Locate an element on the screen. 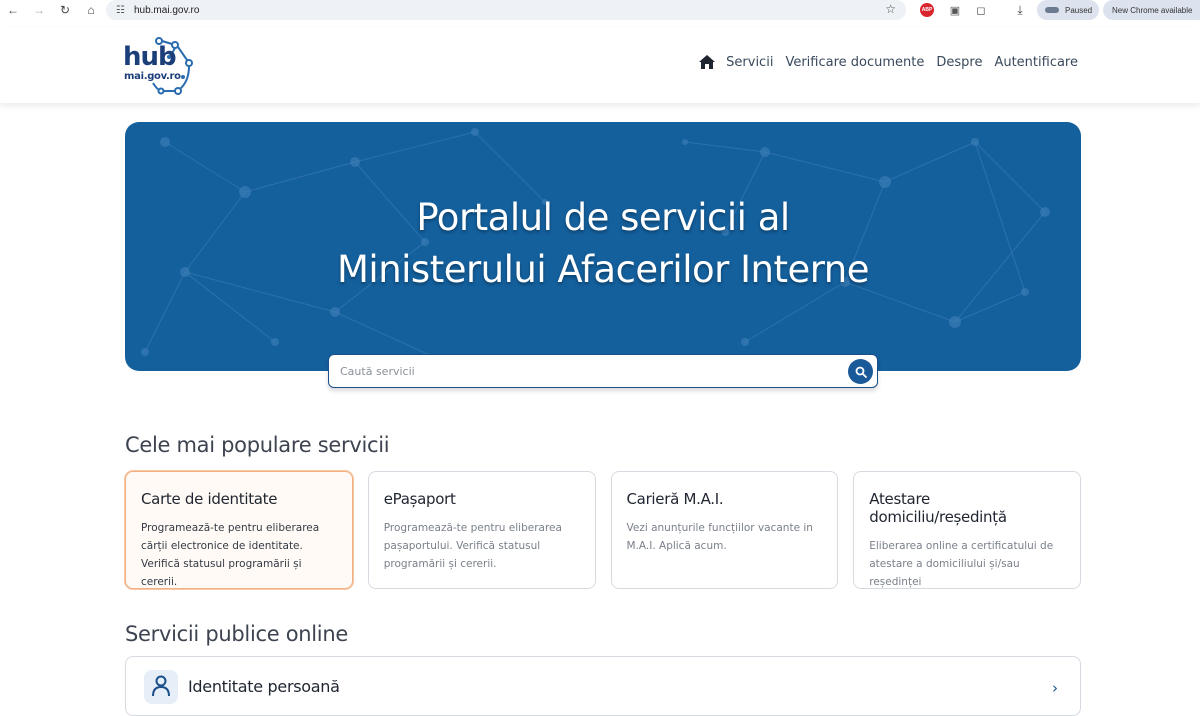  site-info-icon: ☷ is located at coordinates (120, 10).